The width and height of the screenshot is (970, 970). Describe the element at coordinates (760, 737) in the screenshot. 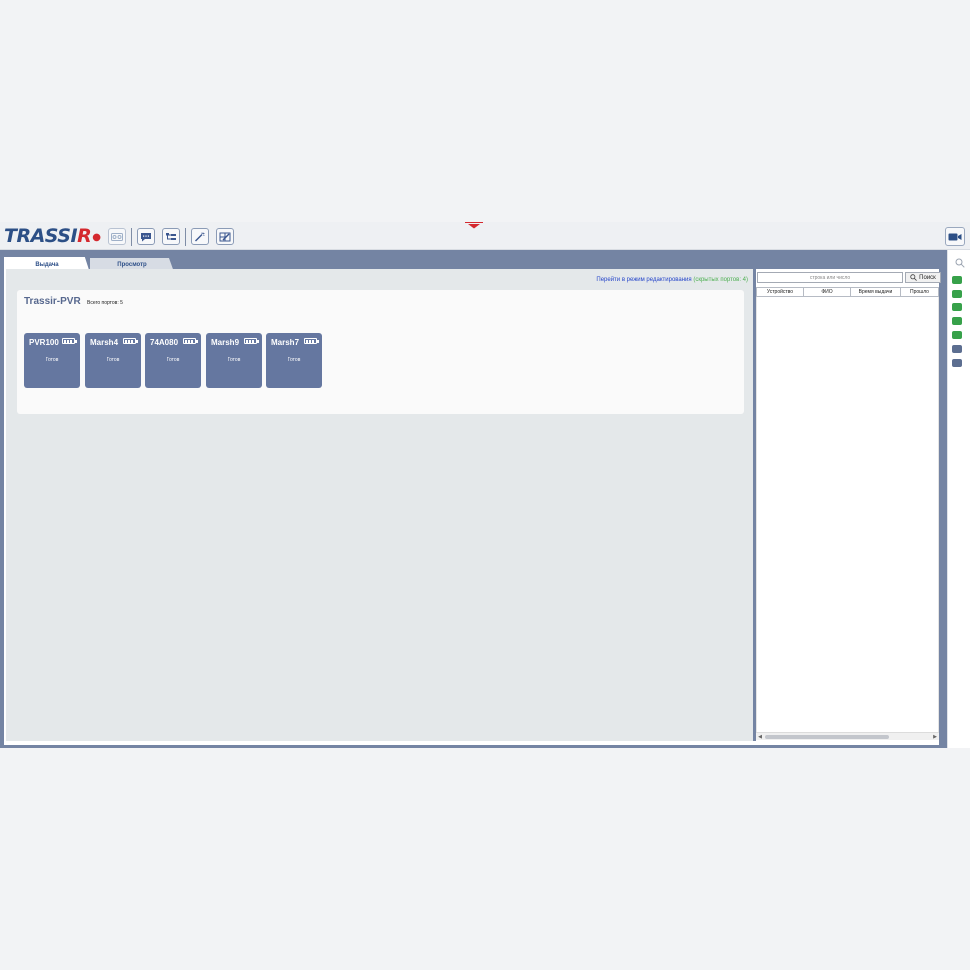

I see `scroll-left-icon: ◀` at that location.